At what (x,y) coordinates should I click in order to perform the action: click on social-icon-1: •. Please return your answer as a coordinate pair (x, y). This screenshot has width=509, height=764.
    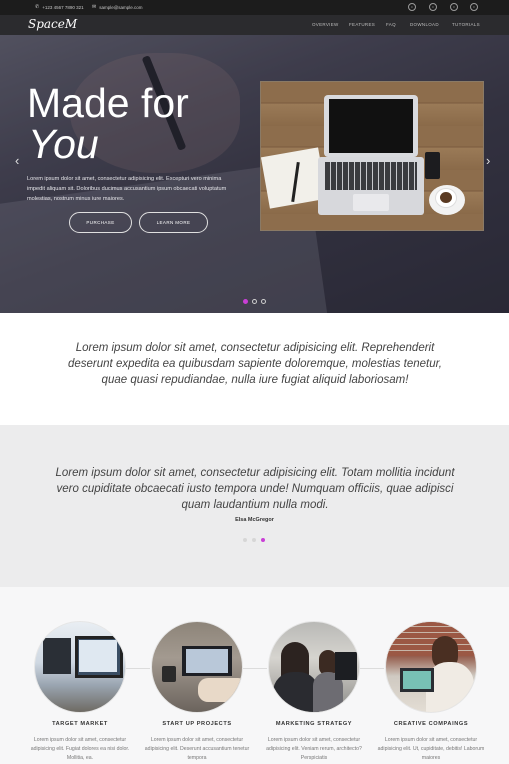
    Looking at the image, I should click on (412, 7).